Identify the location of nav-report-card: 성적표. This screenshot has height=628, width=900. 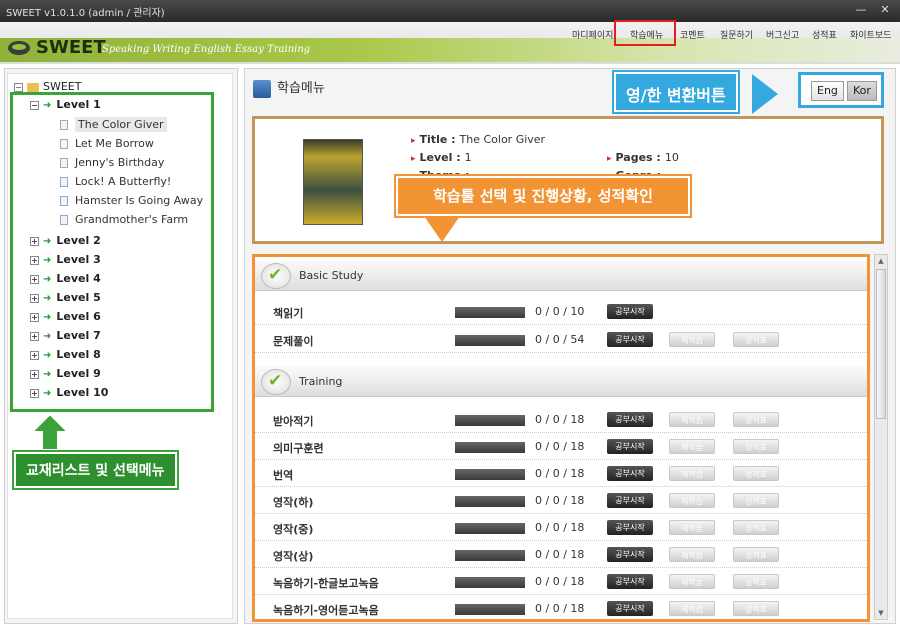
(824, 34).